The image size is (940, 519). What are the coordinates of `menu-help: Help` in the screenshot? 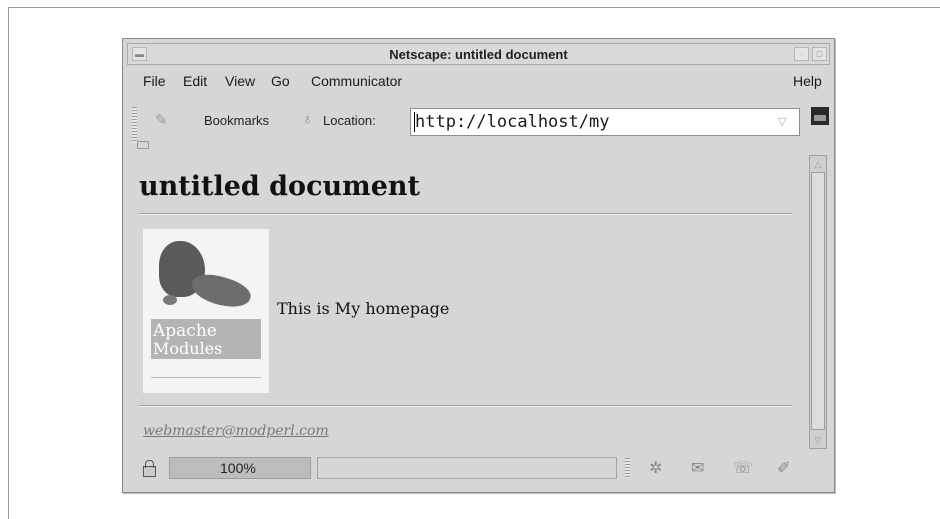 It's located at (807, 81).